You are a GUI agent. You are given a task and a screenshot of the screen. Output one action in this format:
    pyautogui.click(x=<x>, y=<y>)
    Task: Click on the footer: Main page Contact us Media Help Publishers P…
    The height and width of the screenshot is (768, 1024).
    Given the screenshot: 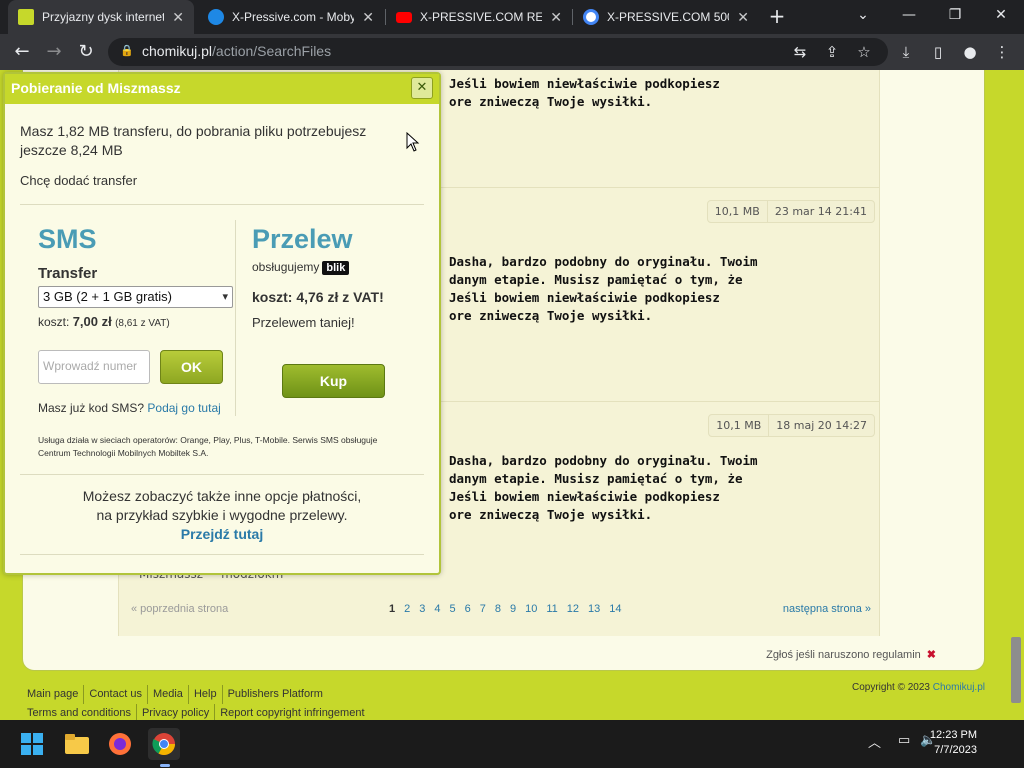 What is the action you would take?
    pyautogui.click(x=512, y=701)
    